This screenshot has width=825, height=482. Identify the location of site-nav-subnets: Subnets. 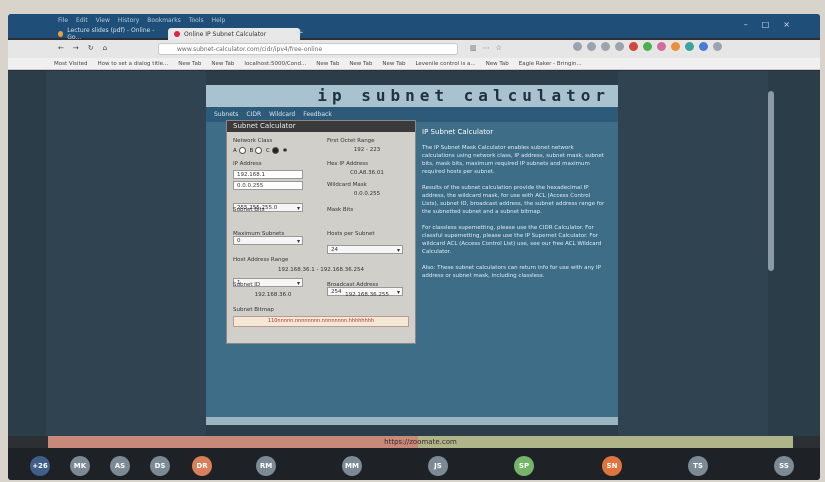
(226, 114).